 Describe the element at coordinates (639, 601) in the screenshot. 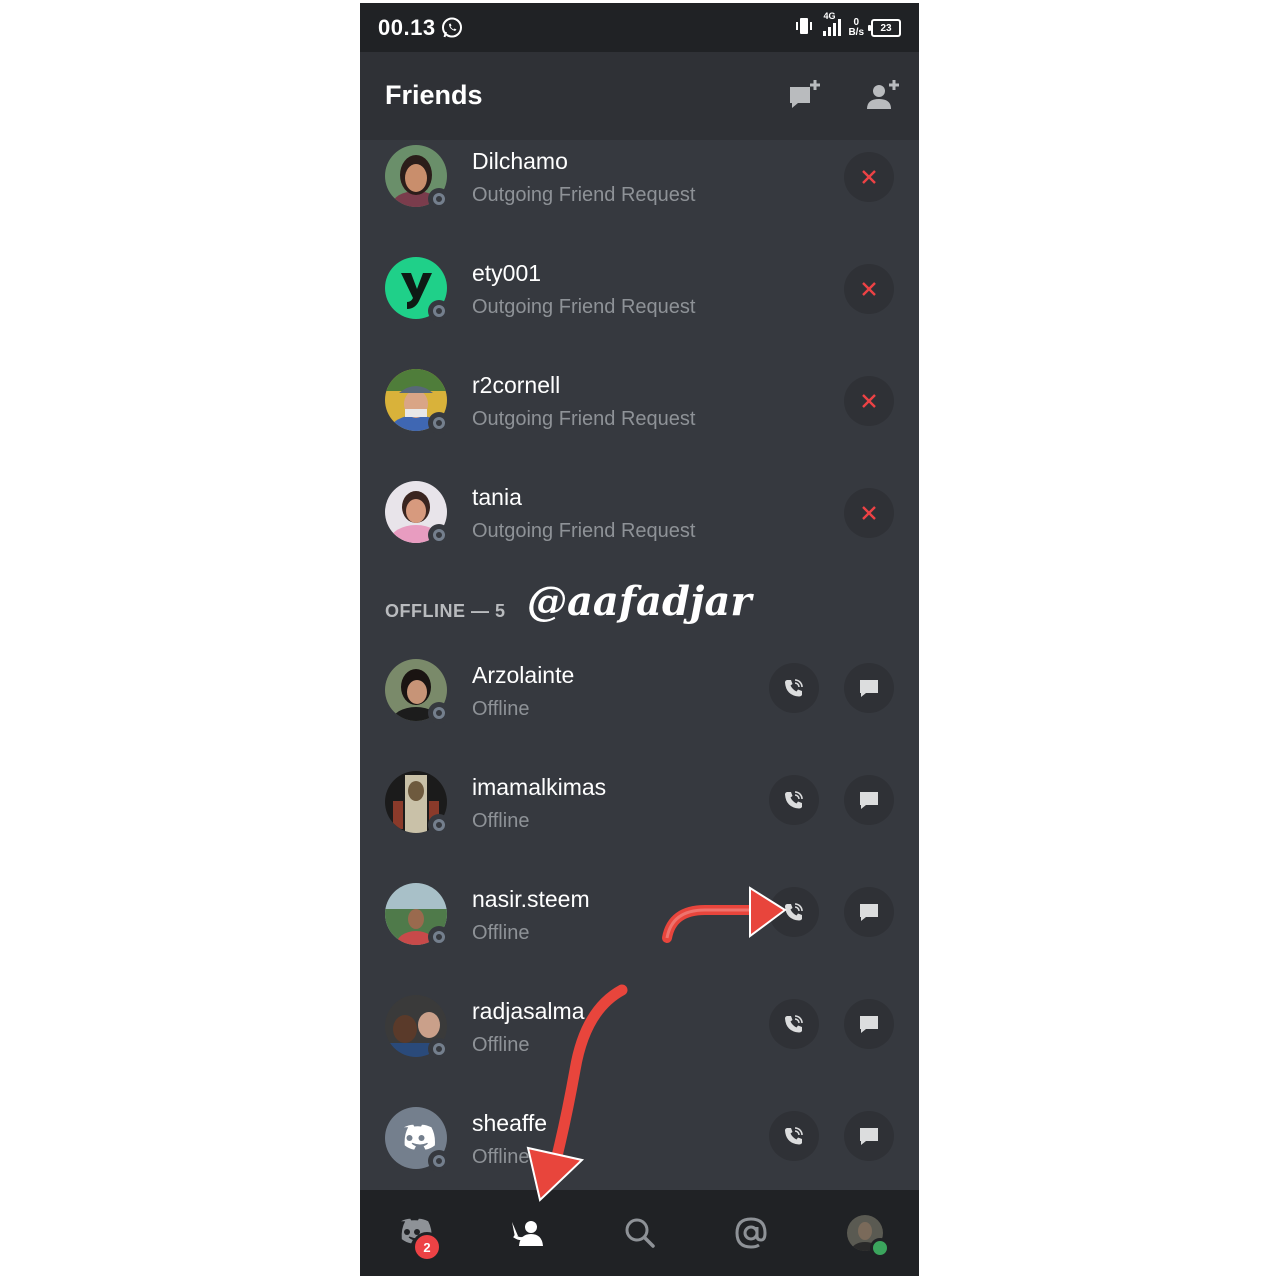

I see `watermark: @aafadjar` at that location.